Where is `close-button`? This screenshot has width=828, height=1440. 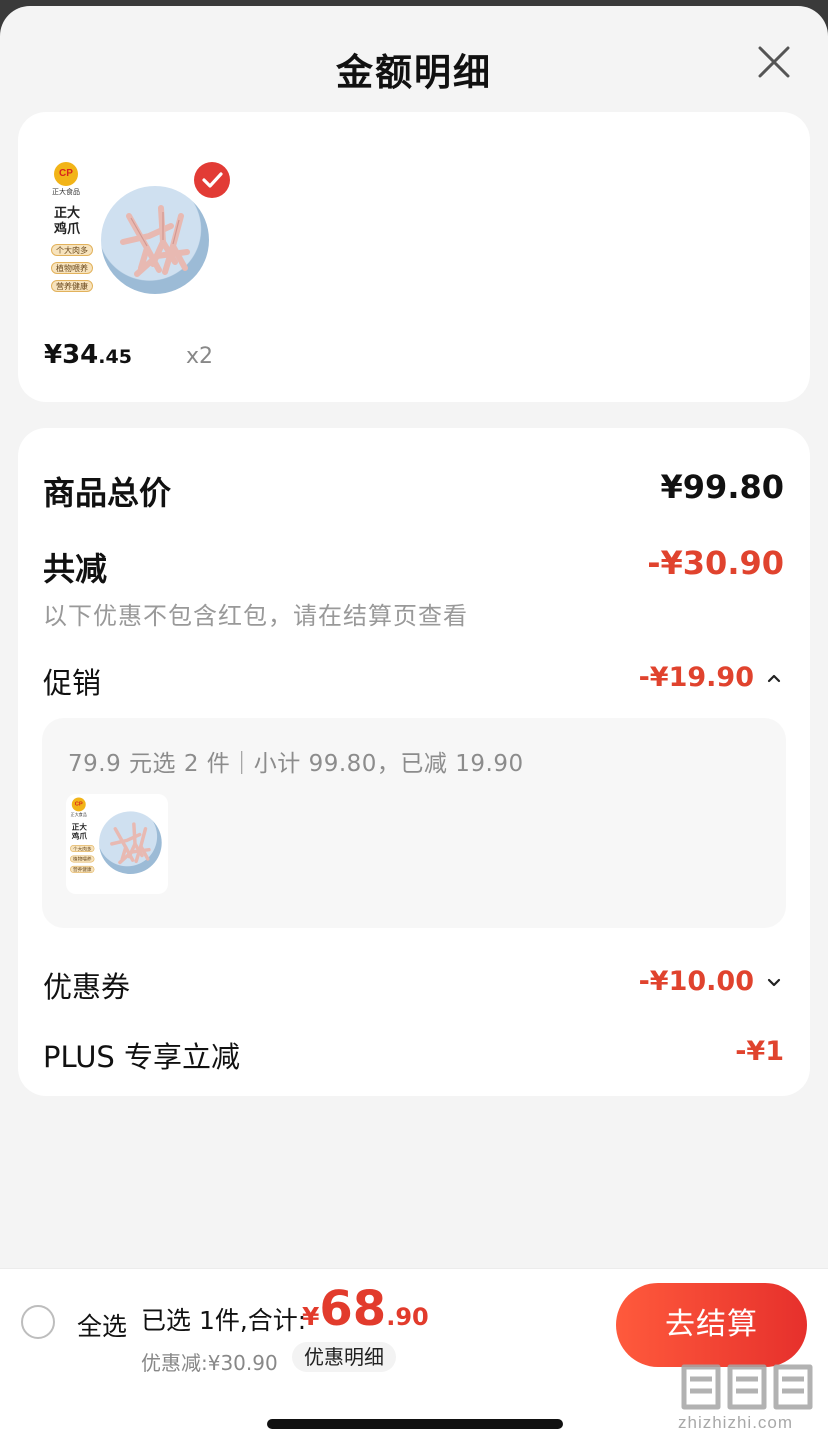
close-button is located at coordinates (774, 62).